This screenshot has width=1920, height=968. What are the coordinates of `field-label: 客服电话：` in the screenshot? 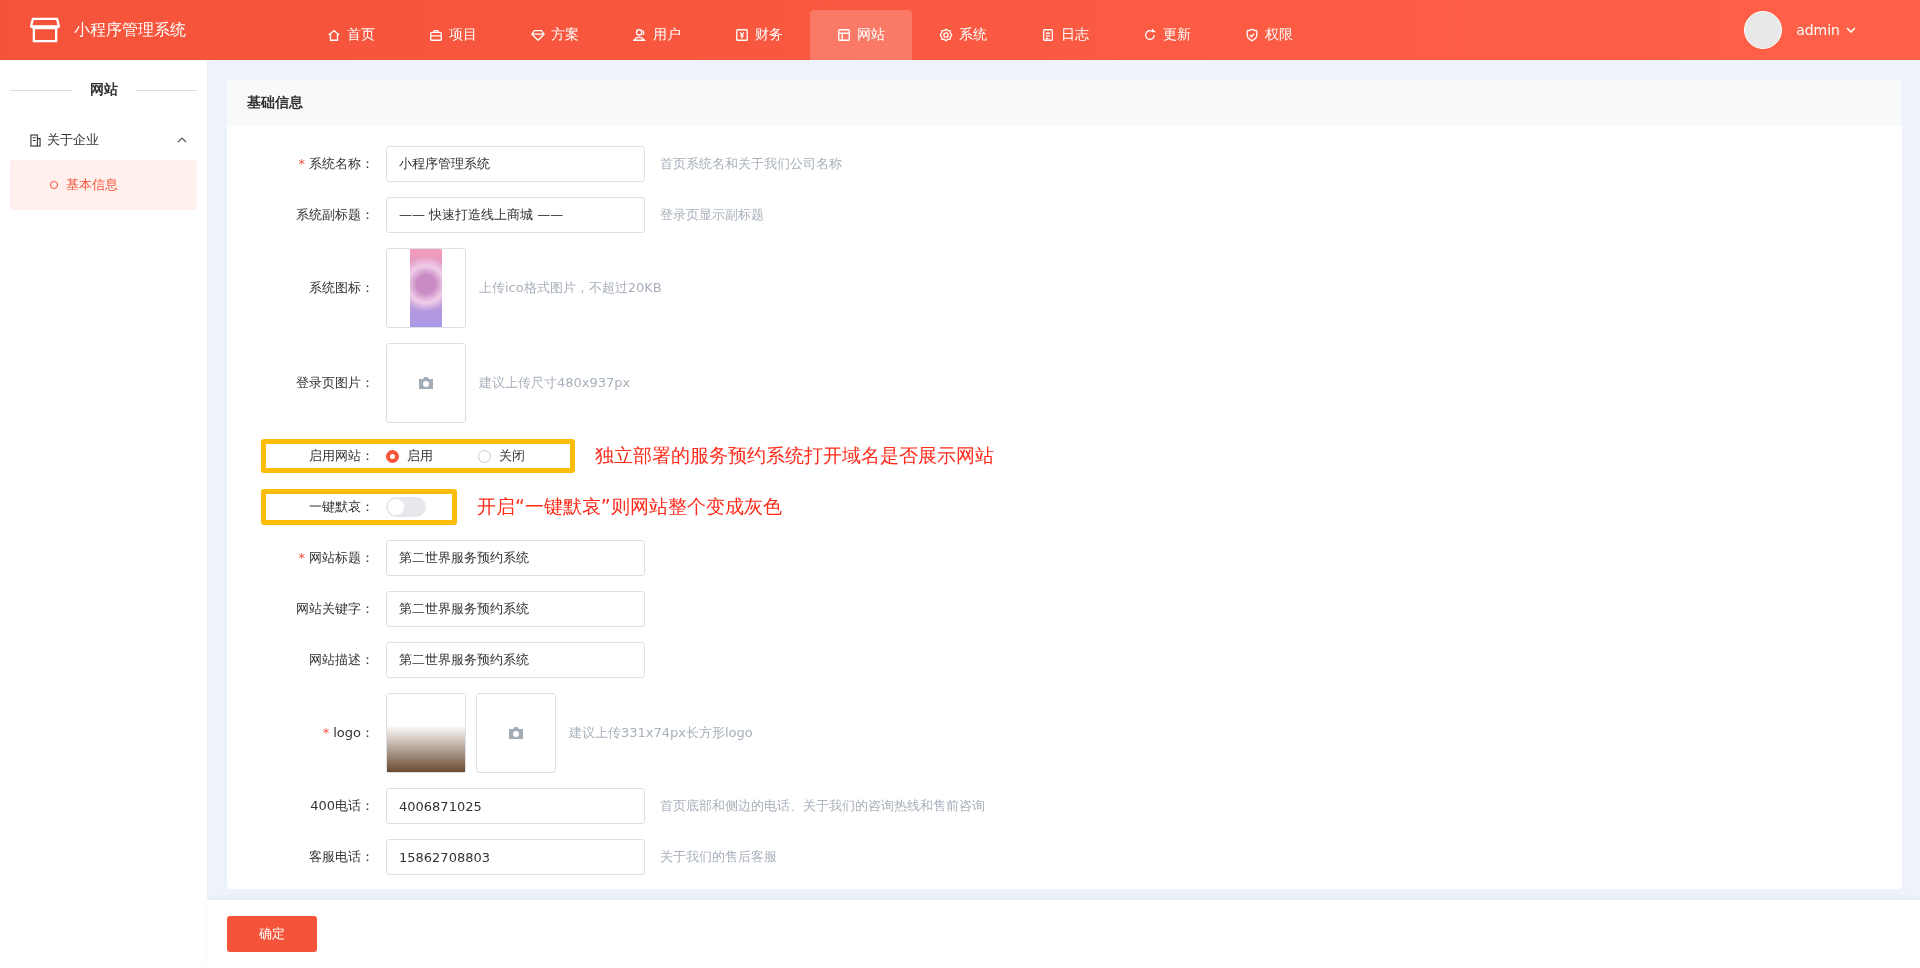 It's located at (341, 857).